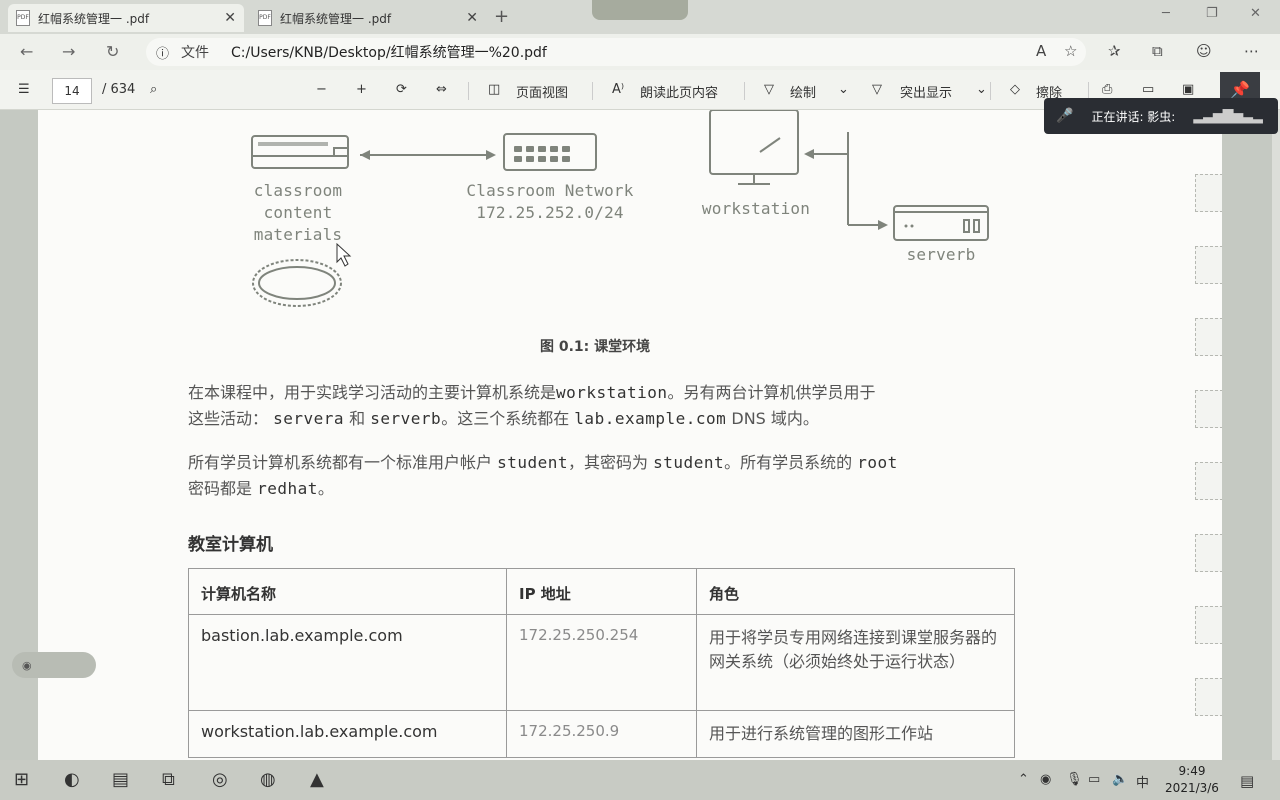 This screenshot has width=1280, height=800. Describe the element at coordinates (877, 462) in the screenshot. I see `code-span: root` at that location.